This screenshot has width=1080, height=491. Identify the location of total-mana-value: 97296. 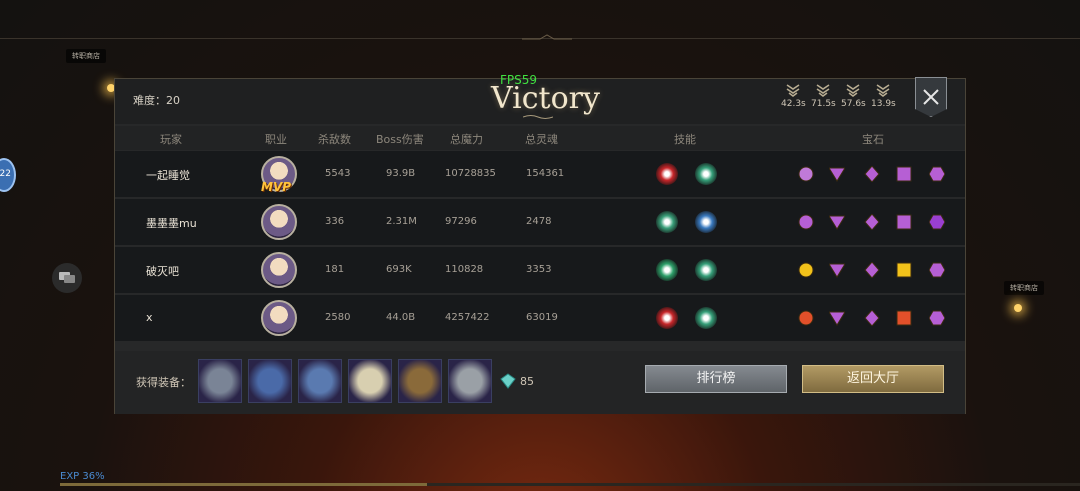
(461, 221).